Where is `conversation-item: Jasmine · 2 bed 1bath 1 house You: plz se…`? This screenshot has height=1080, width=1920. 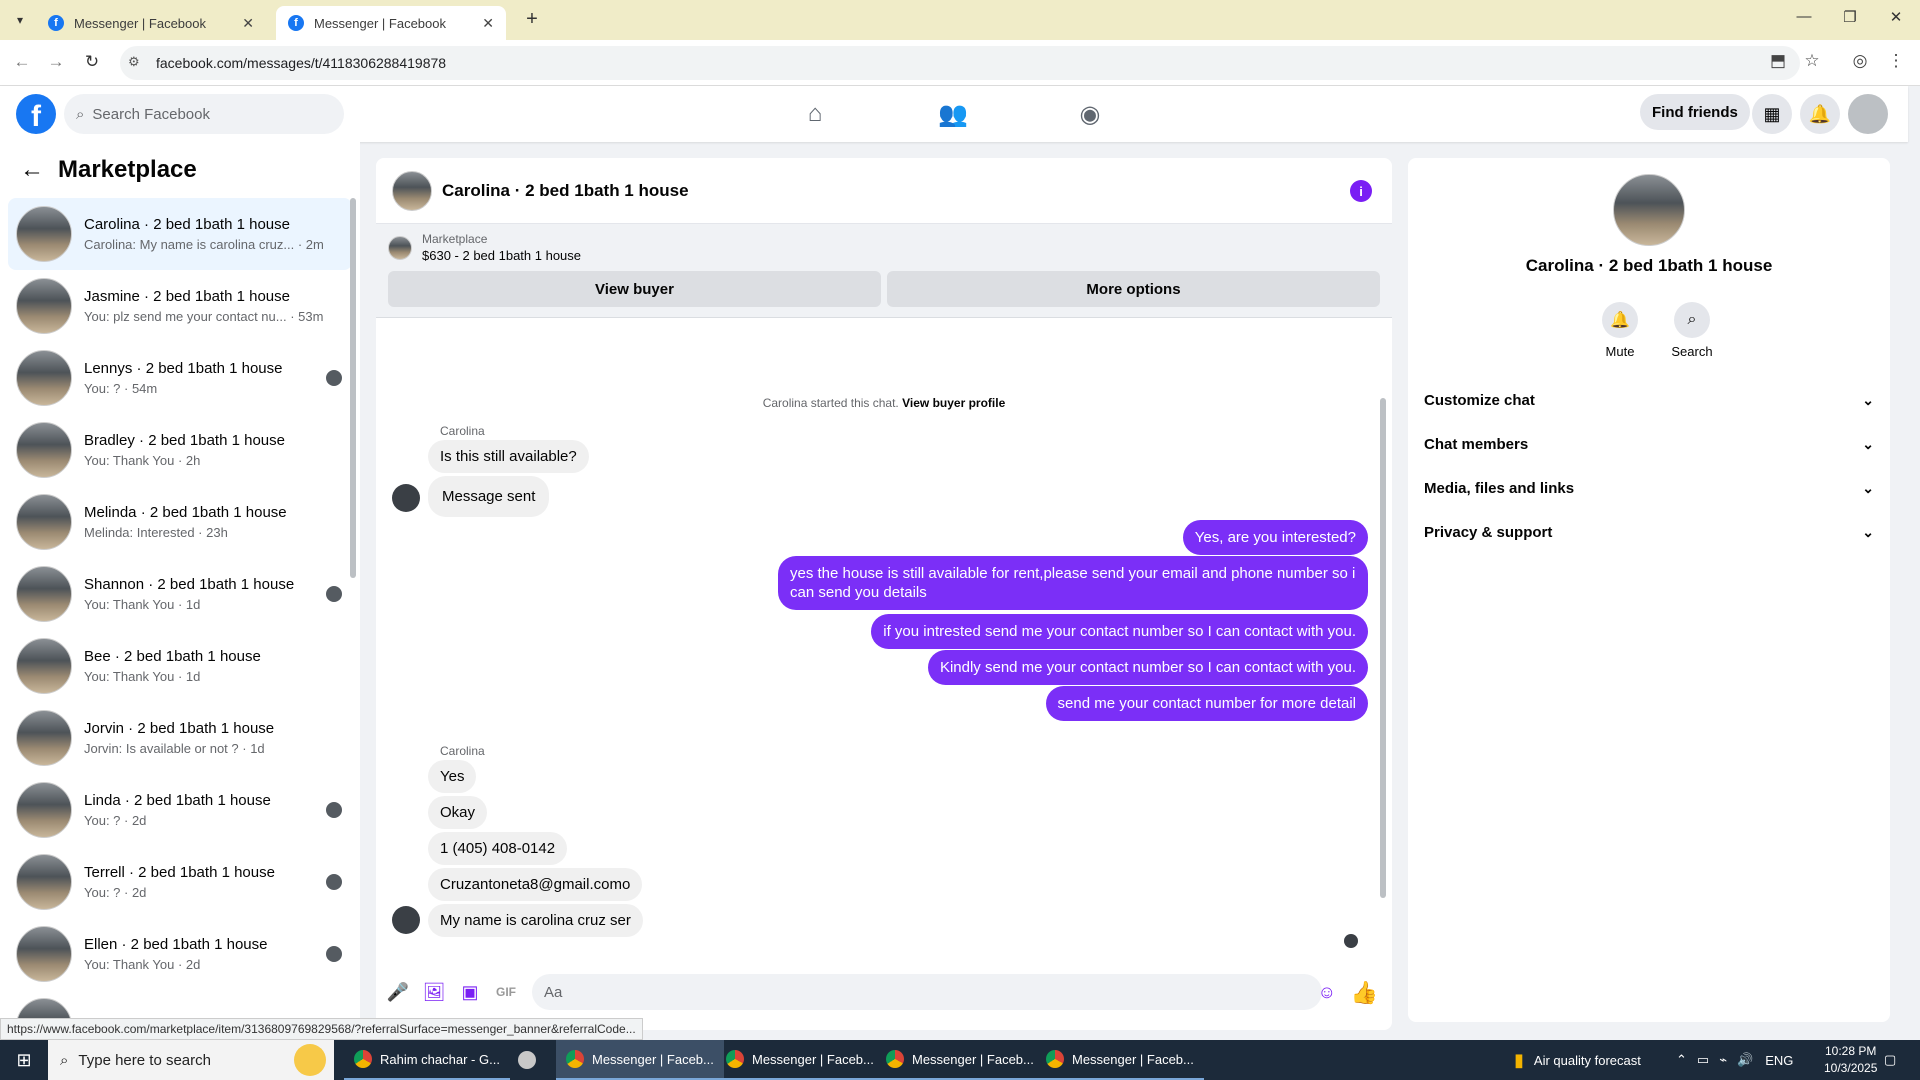 conversation-item: Jasmine · 2 bed 1bath 1 house You: plz se… is located at coordinates (180, 306).